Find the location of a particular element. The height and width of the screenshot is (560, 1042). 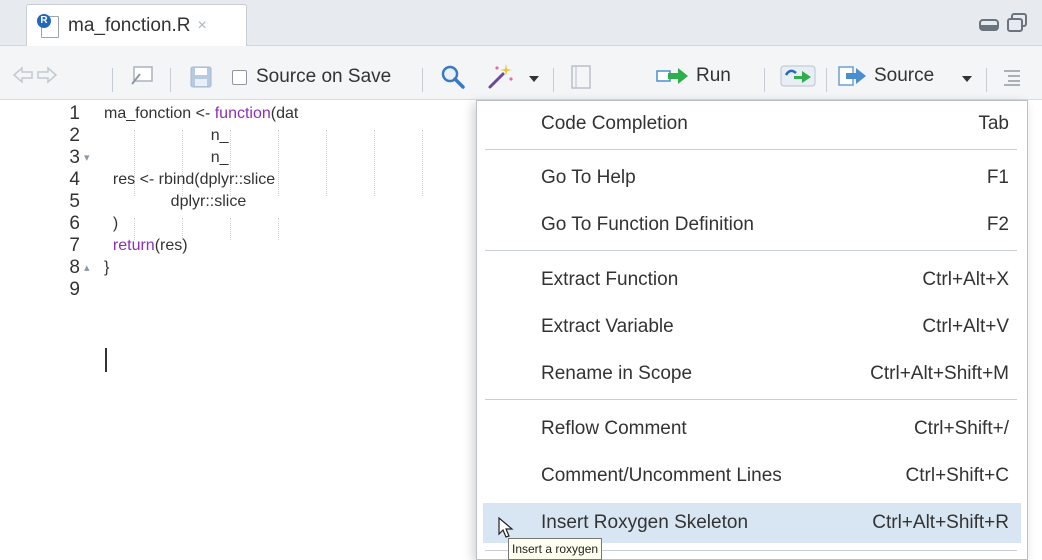

menu-item-reflow-comment: Reflow Comment Ctrl+Shift+/ is located at coordinates (752, 429).